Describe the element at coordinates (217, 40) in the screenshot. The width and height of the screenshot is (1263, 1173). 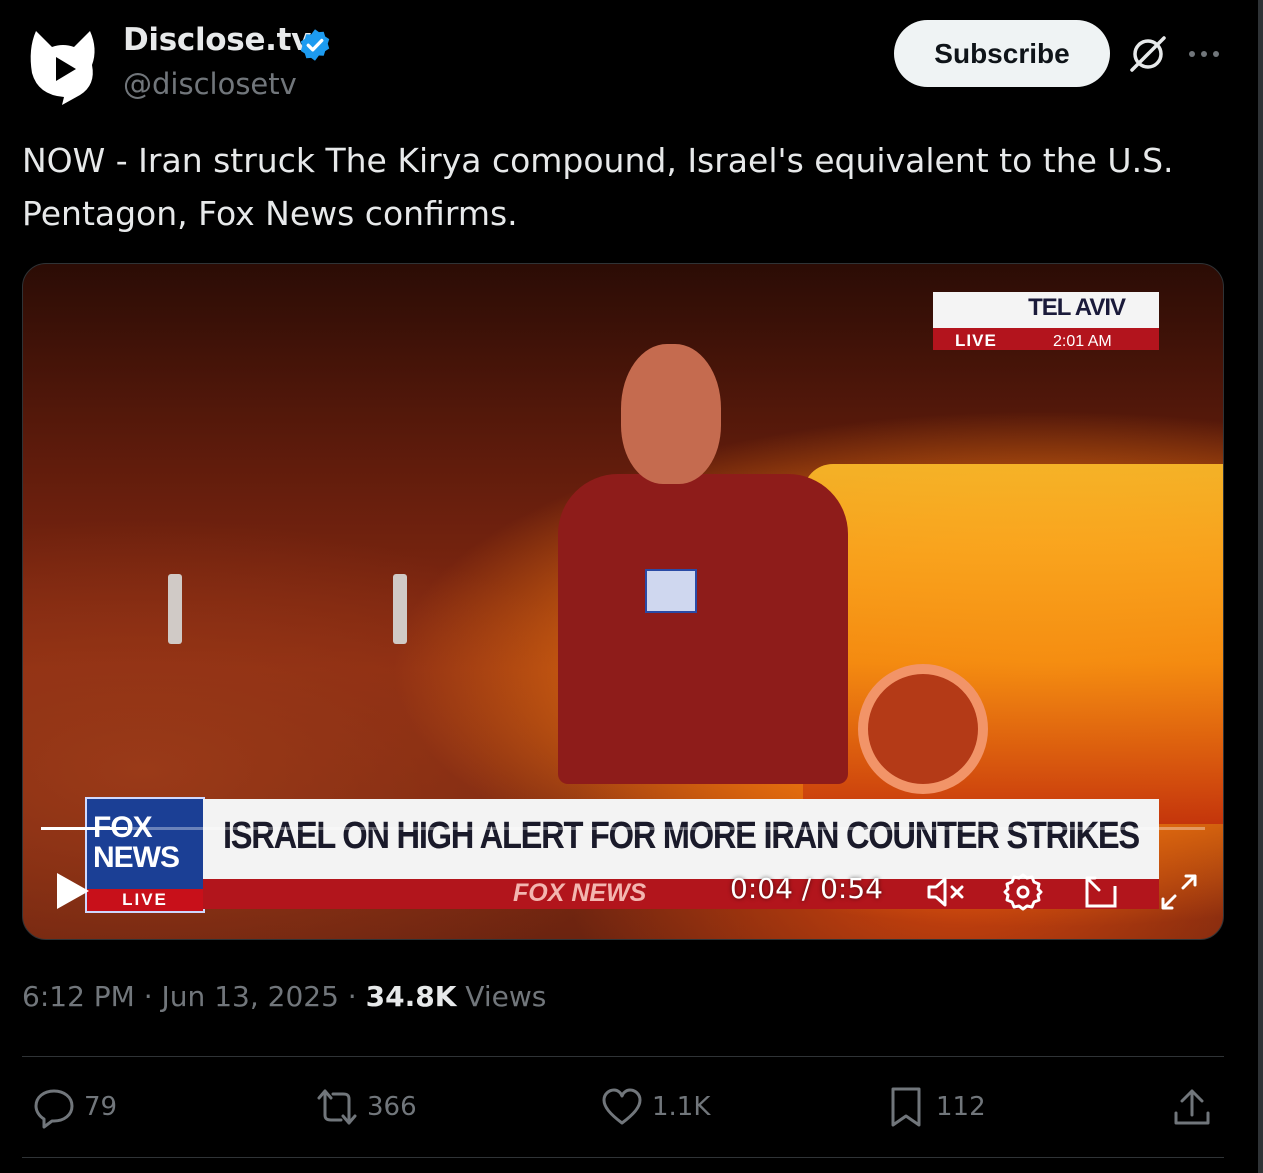
I see `display-name: Disclose.tv` at that location.